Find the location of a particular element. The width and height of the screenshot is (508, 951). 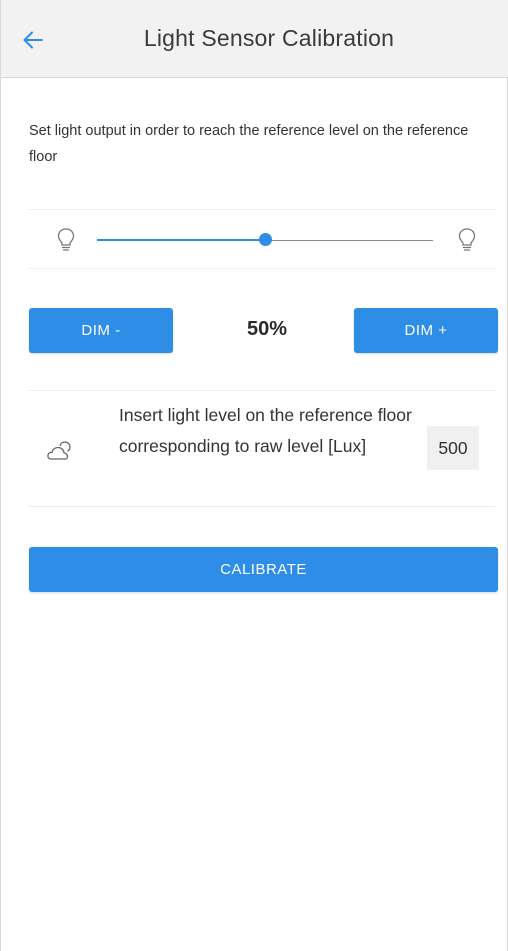

slider-thumb is located at coordinates (265, 239).